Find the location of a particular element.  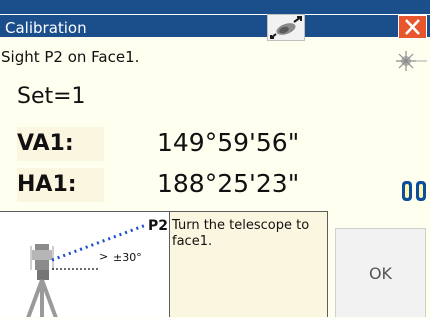

laser-status-indicator is located at coordinates (410, 62).